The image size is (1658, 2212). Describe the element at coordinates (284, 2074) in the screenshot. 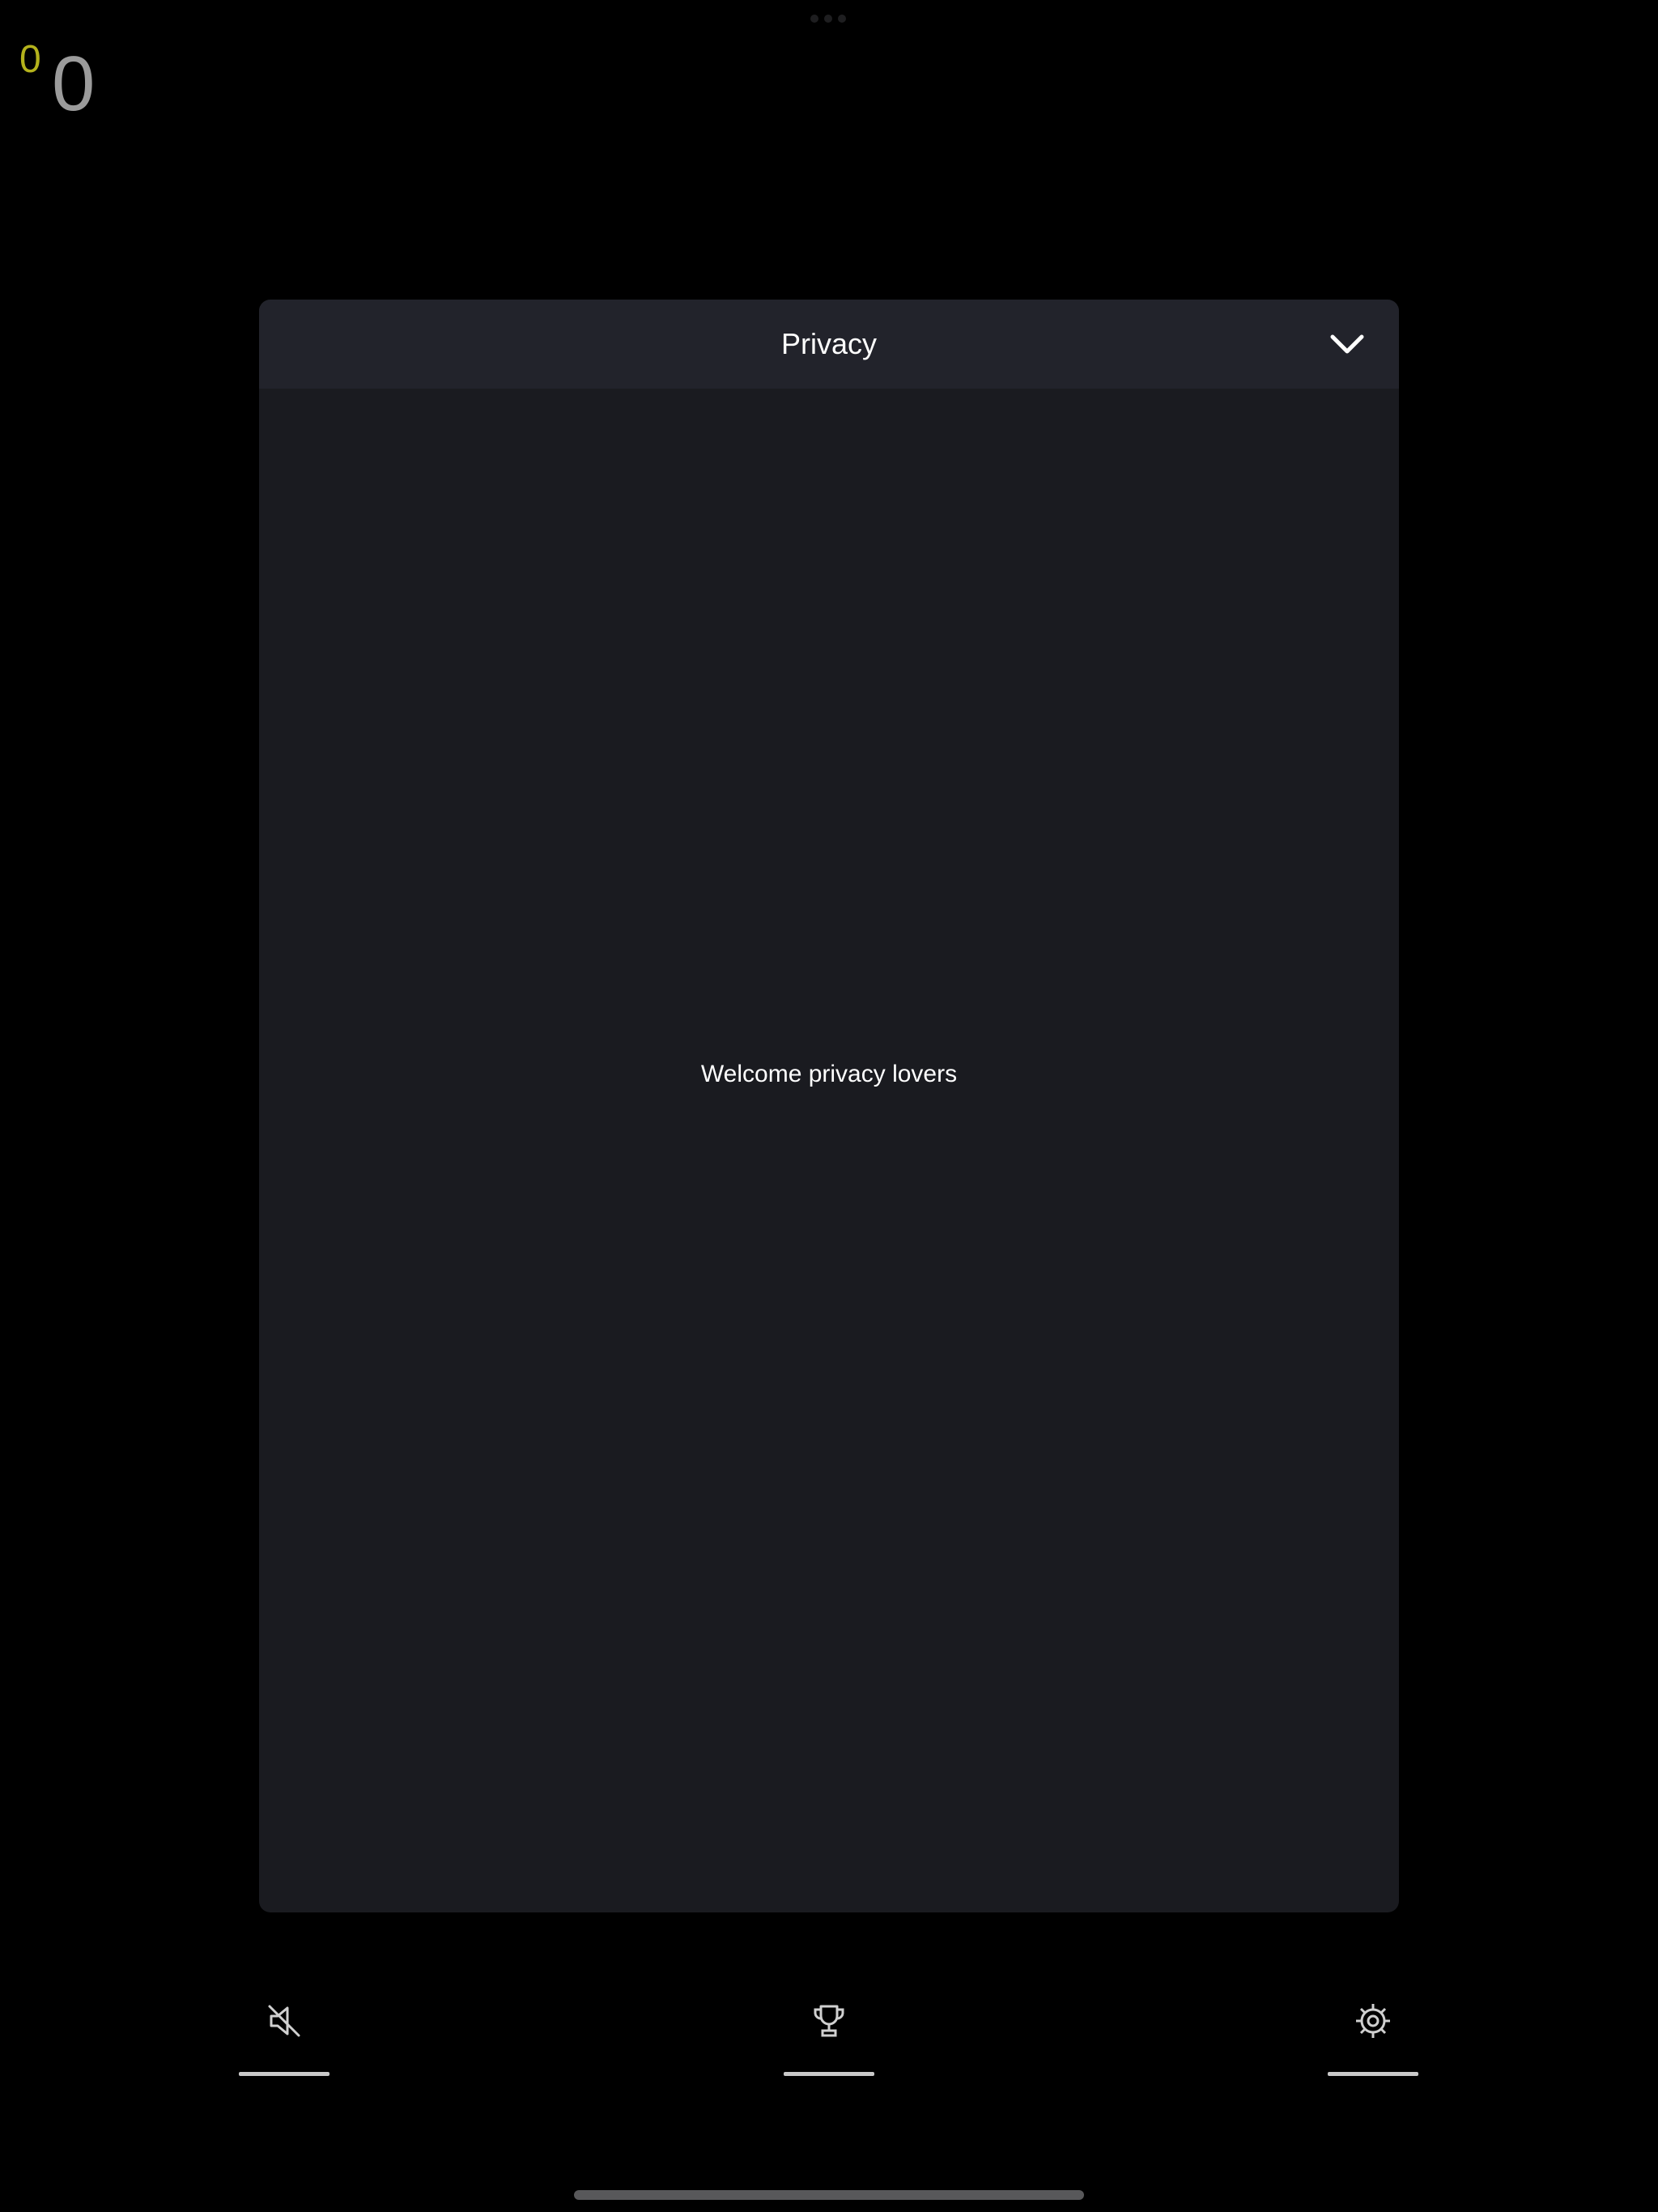

I see `mute-underline` at that location.